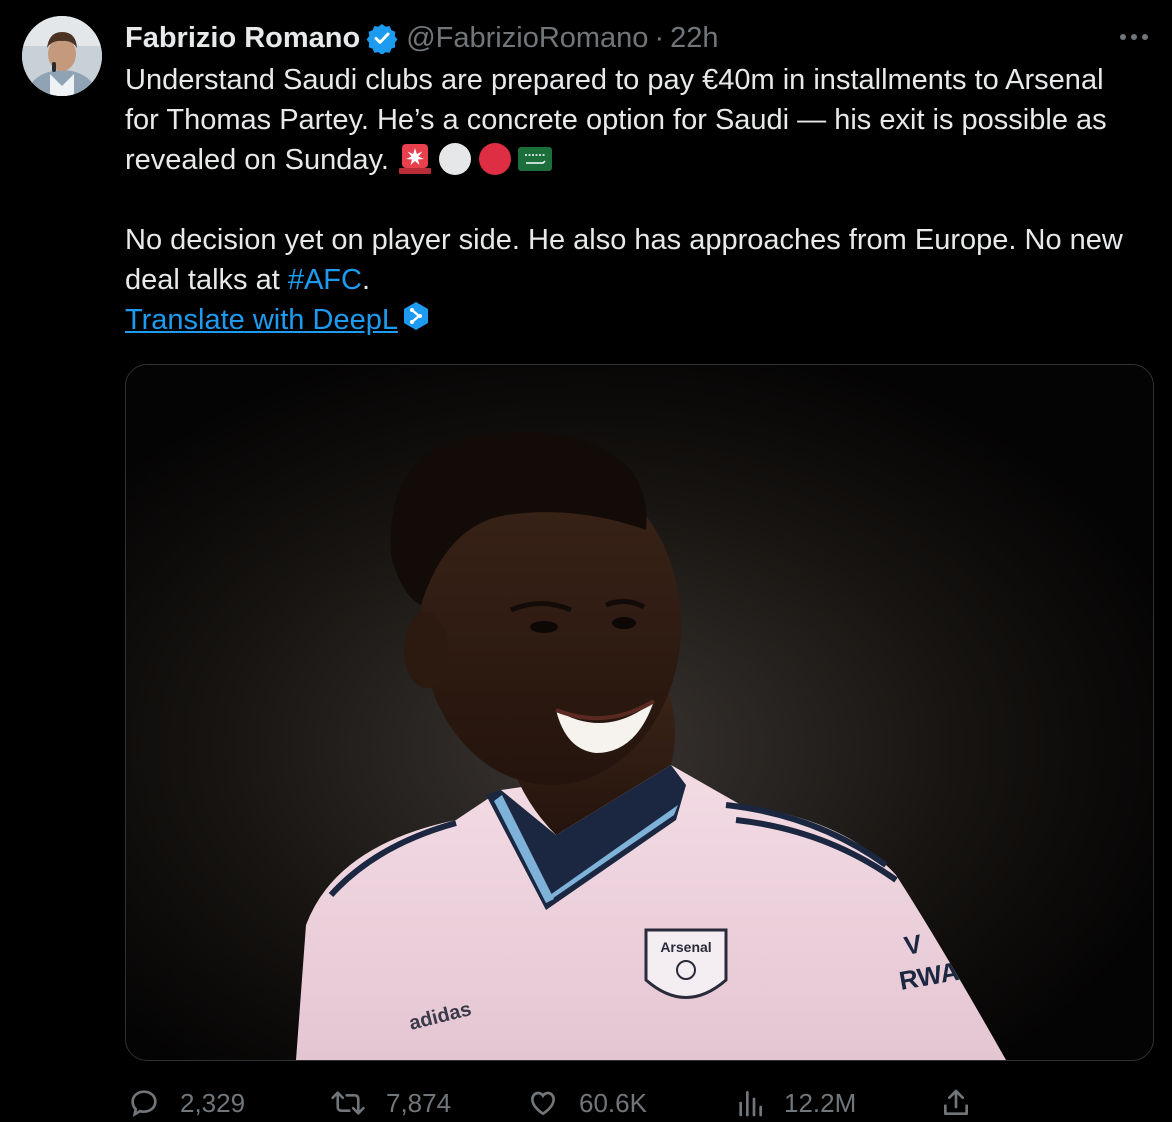  What do you see at coordinates (613, 1102) in the screenshot?
I see `like-count: 60.6K` at bounding box center [613, 1102].